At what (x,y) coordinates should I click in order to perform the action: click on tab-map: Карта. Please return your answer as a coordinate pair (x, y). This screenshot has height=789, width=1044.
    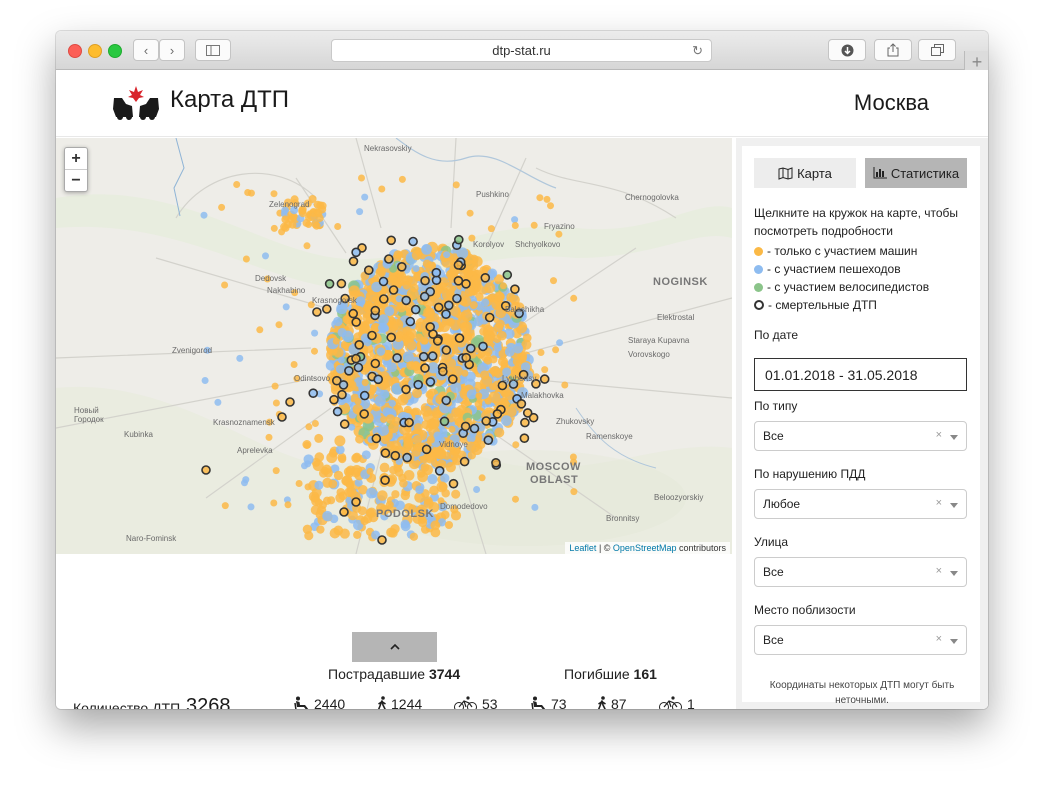
    Looking at the image, I should click on (805, 173).